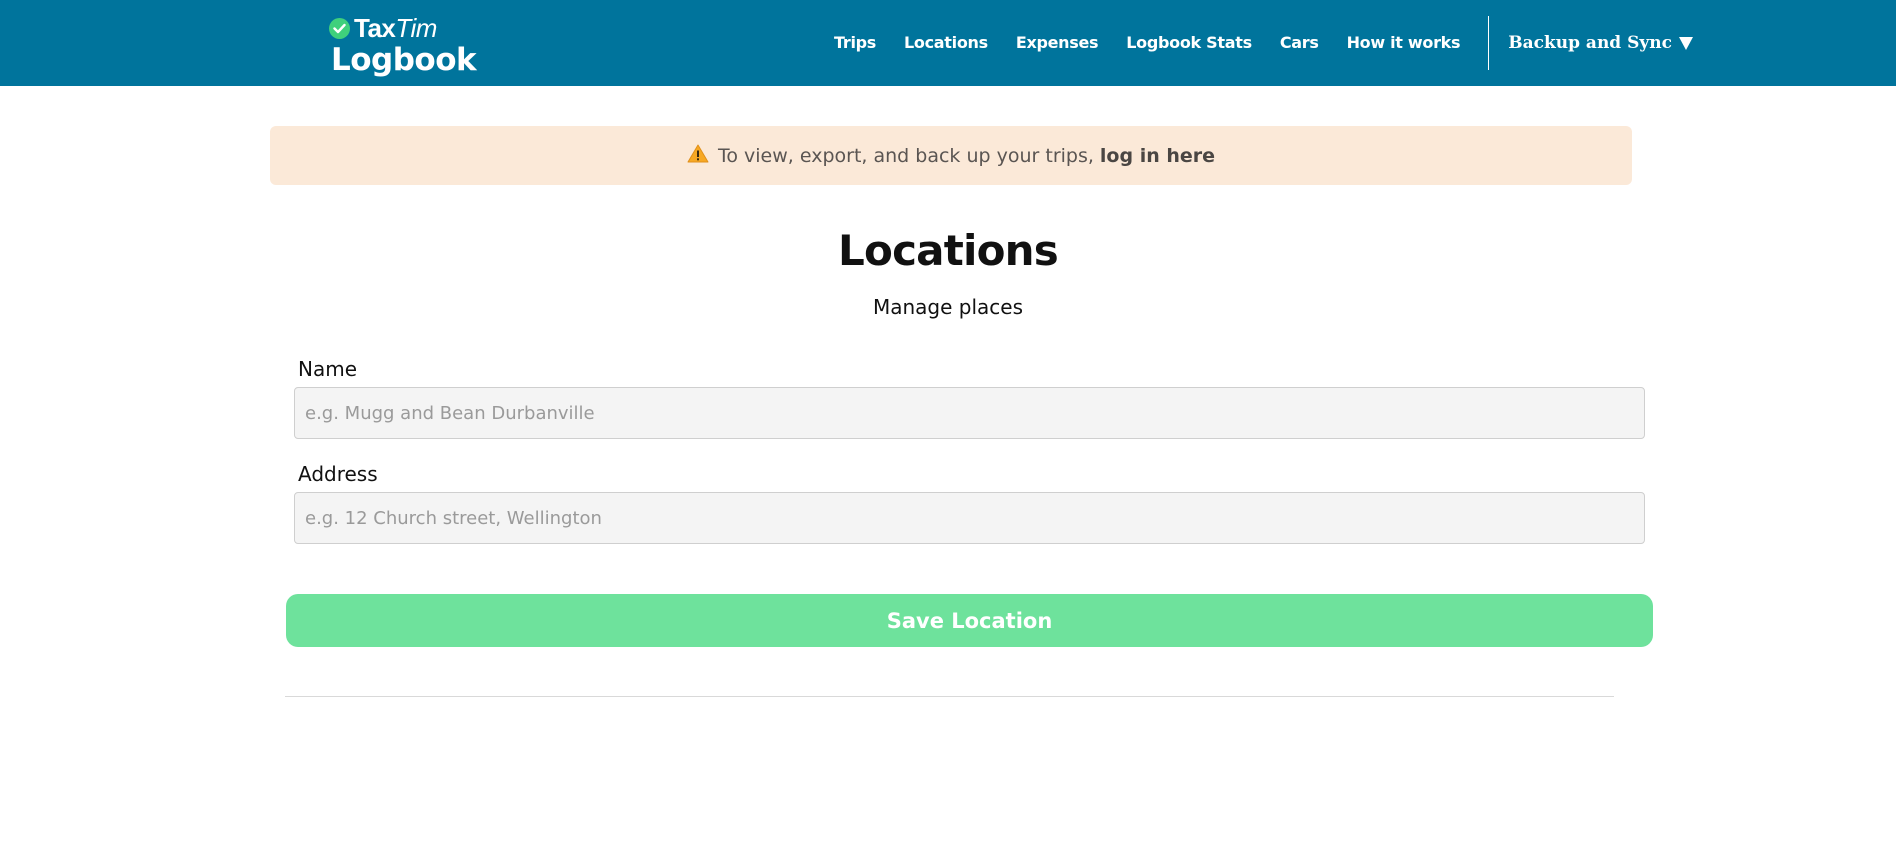 The image size is (1896, 867). What do you see at coordinates (338, 474) in the screenshot?
I see `address-label: Address` at bounding box center [338, 474].